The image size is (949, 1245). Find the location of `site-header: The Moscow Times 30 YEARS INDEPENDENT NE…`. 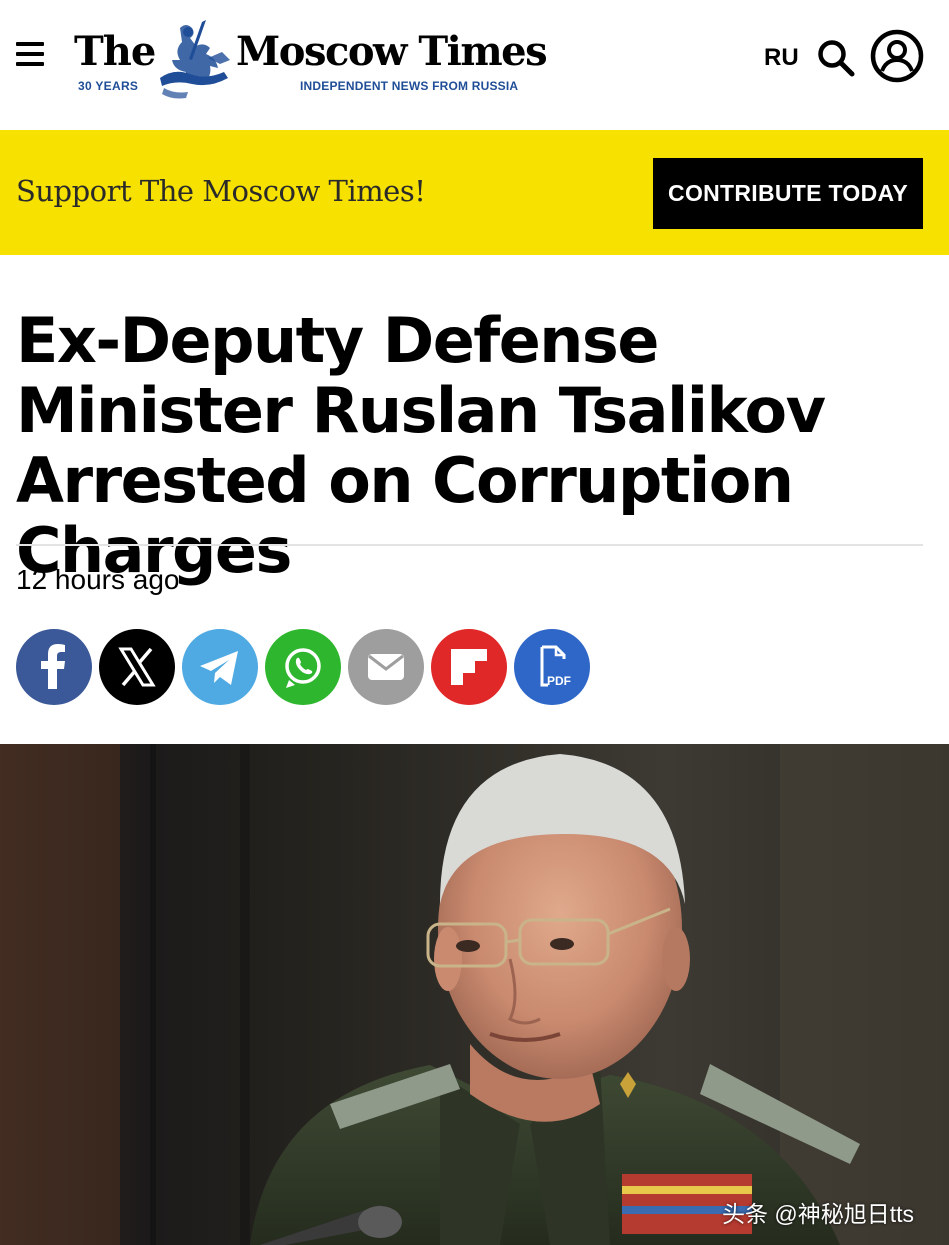

site-header: The Moscow Times 30 YEARS INDEPENDENT NE… is located at coordinates (474, 65).